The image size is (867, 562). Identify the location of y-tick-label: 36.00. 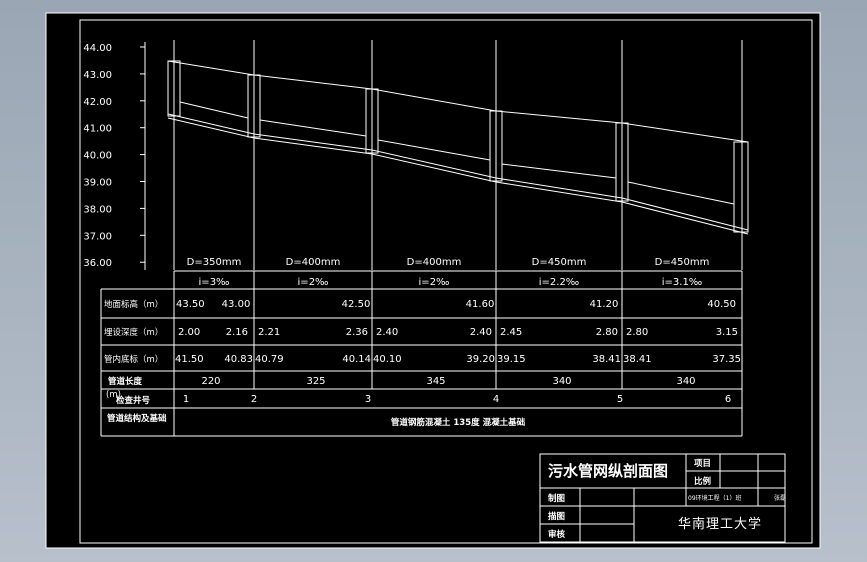
(97, 263).